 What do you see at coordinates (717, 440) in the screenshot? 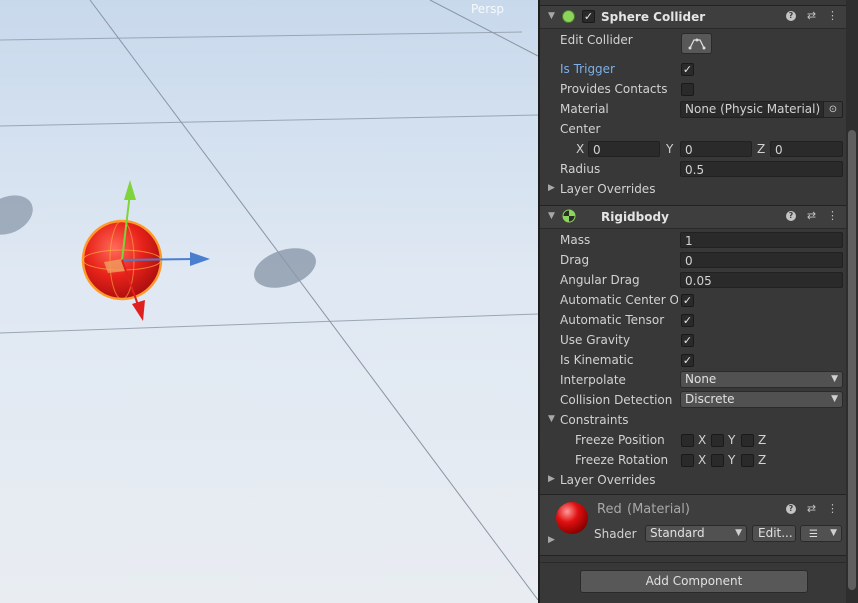
I see `freeze-position-y-checkbox` at bounding box center [717, 440].